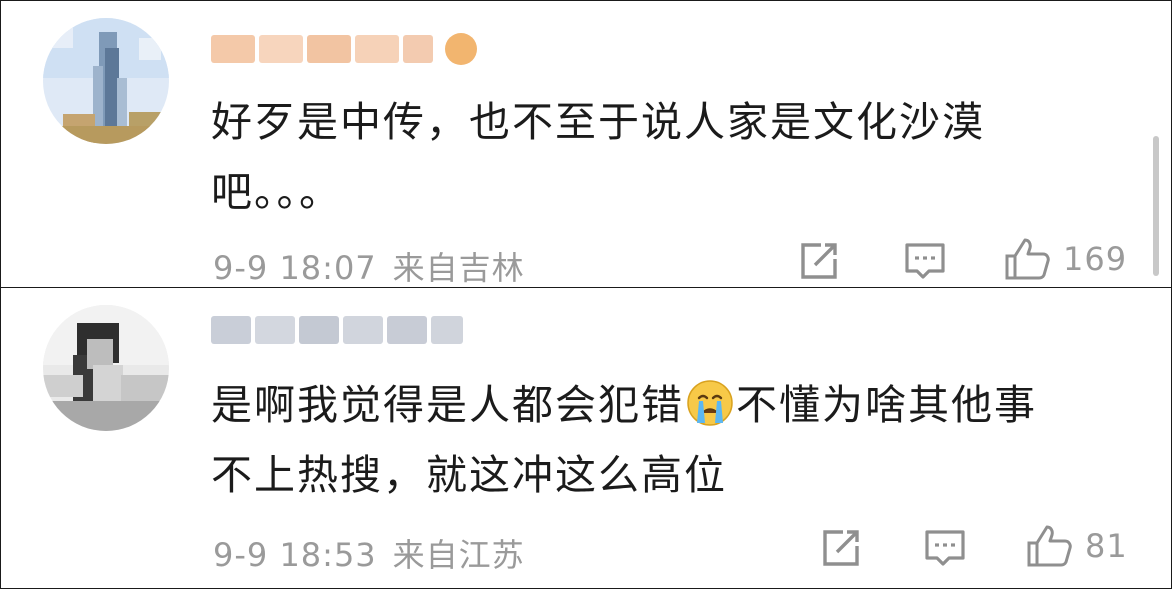 This screenshot has width=1172, height=589. What do you see at coordinates (1156, 206) in the screenshot?
I see `scrollbar` at bounding box center [1156, 206].